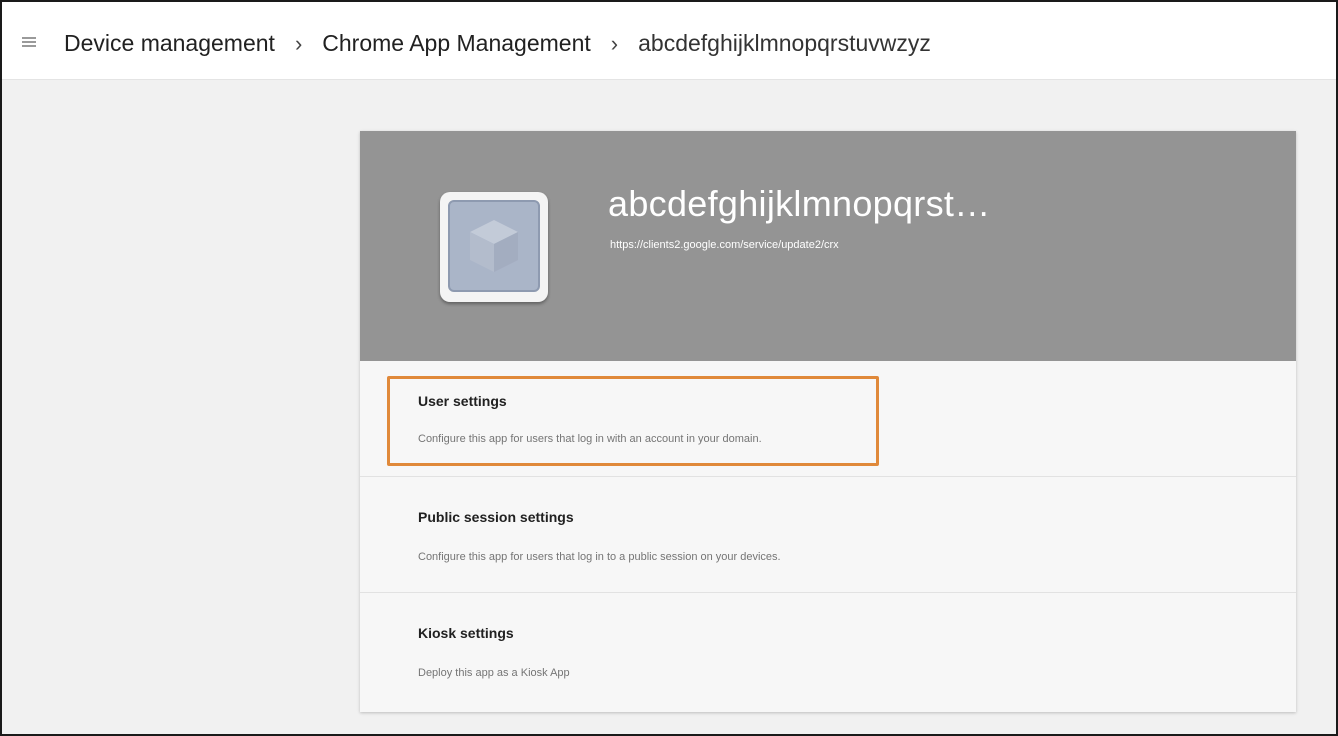 This screenshot has width=1338, height=736. Describe the element at coordinates (29, 42) in the screenshot. I see `menu-icon` at that location.